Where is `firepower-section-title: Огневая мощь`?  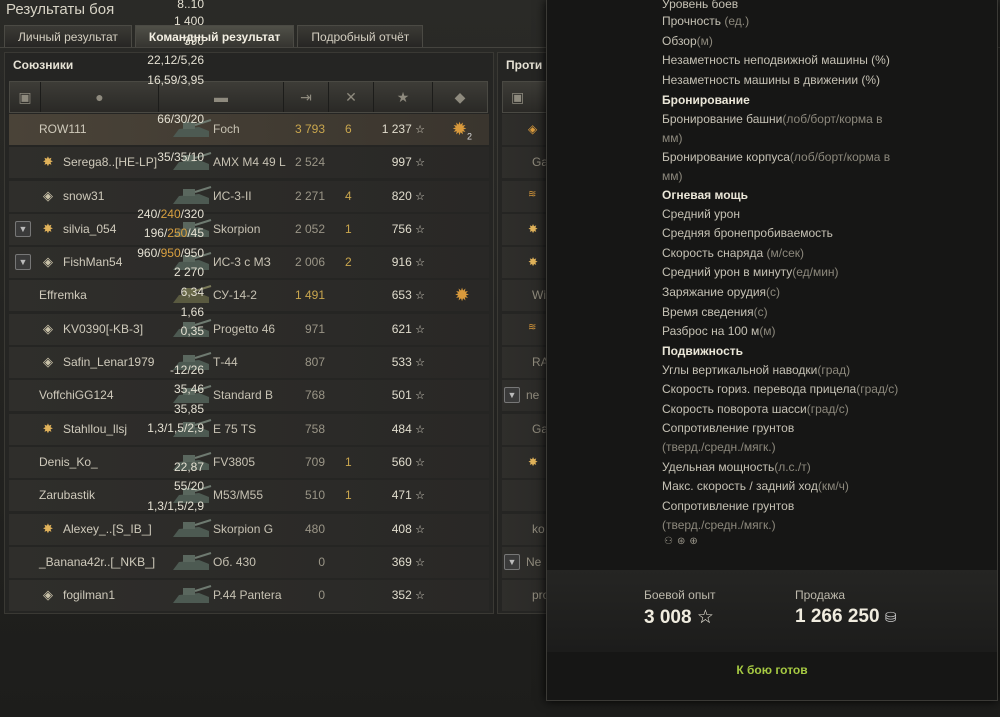
firepower-section-title: Огневая мощь is located at coordinates (705, 195).